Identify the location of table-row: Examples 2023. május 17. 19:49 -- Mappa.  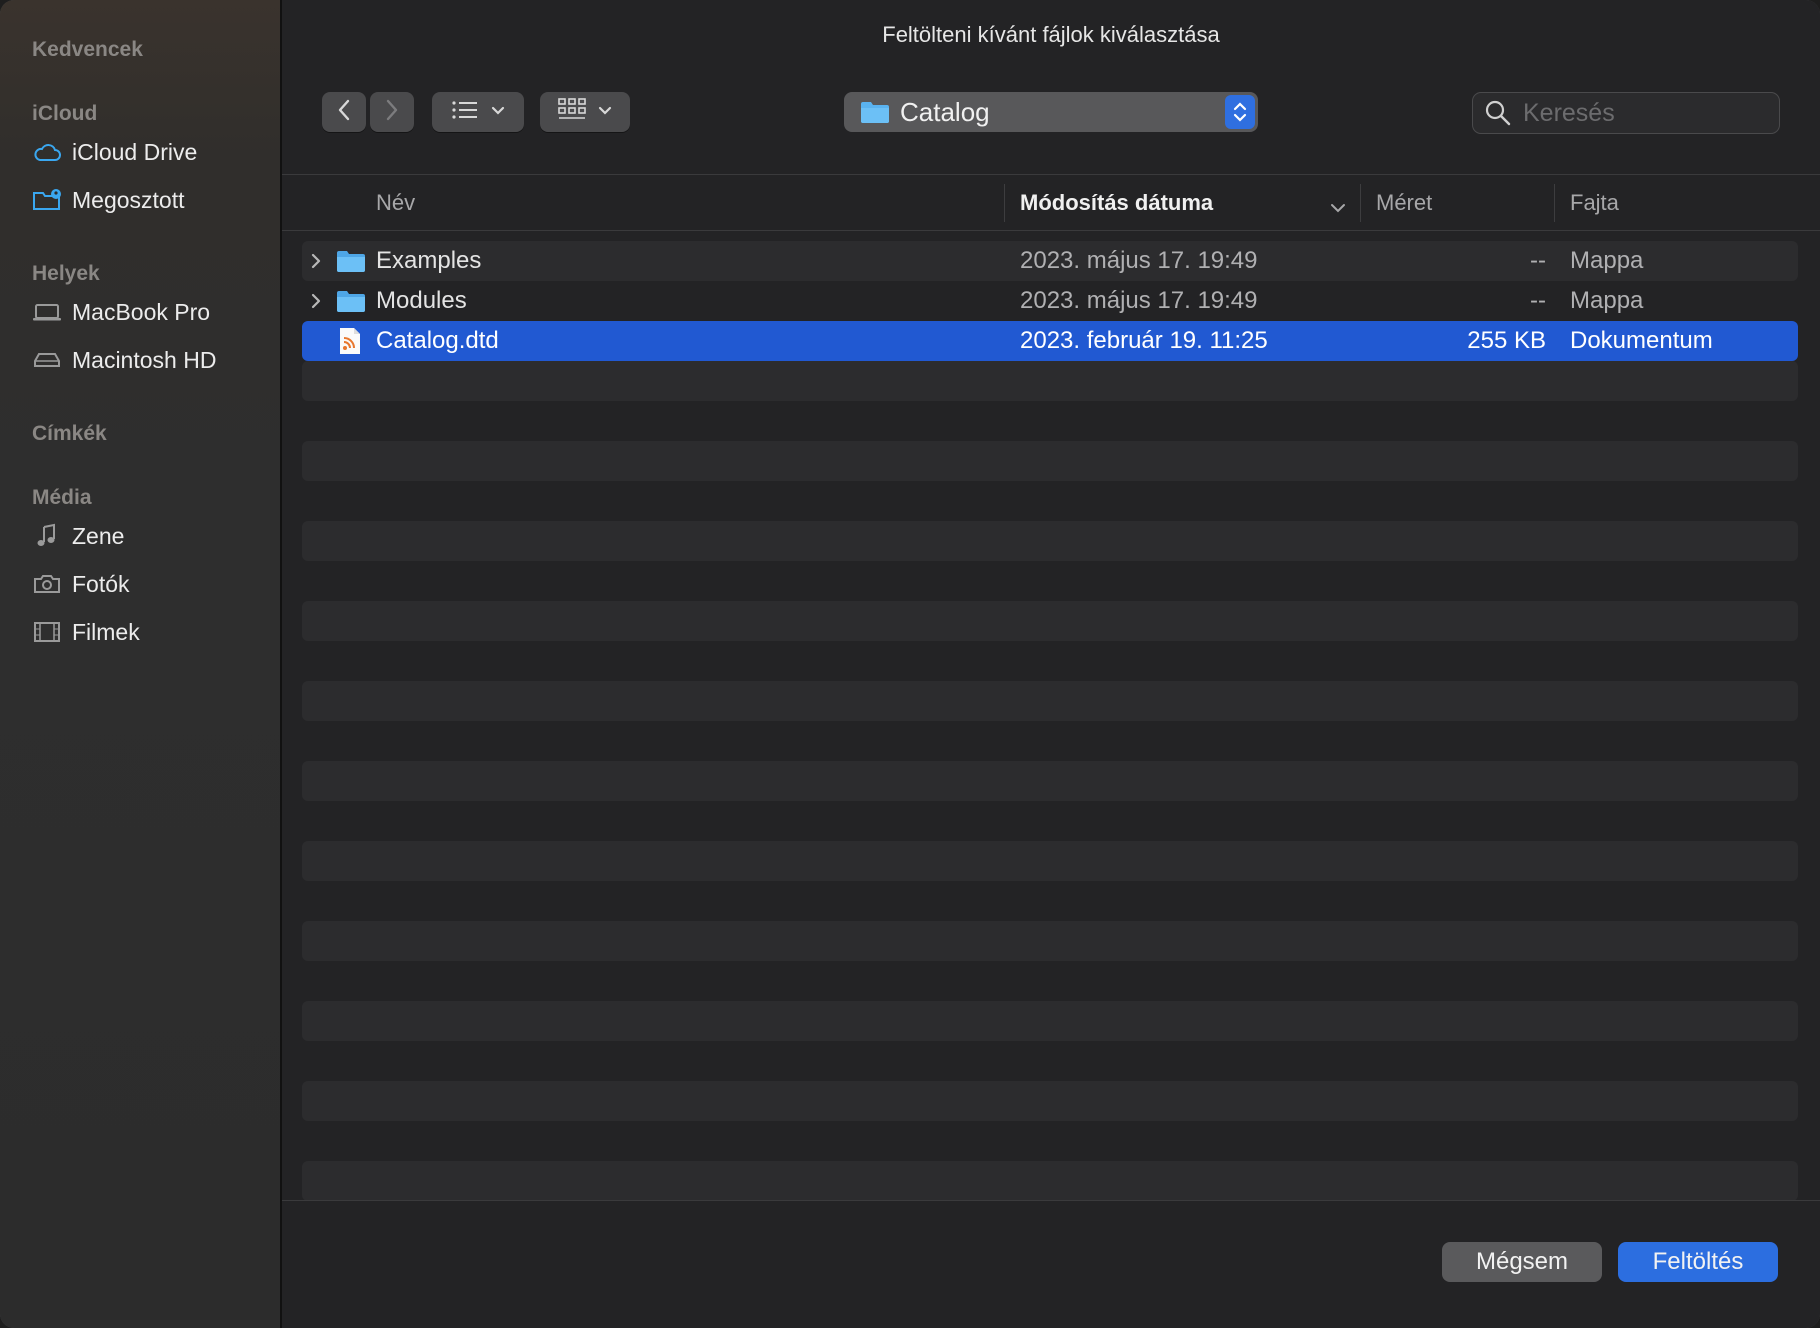
(1050, 261).